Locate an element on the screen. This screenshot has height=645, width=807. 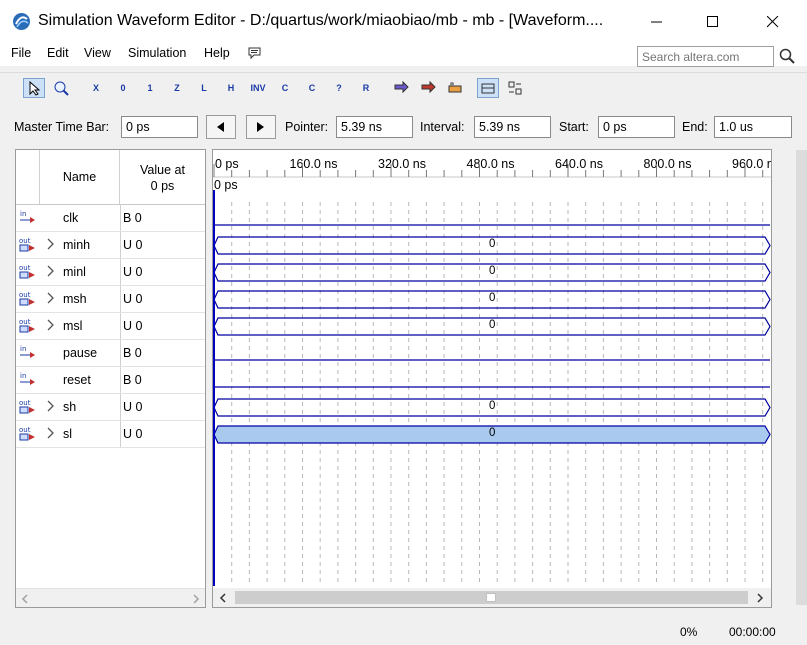
force-low-button: 0 is located at coordinates (123, 88).